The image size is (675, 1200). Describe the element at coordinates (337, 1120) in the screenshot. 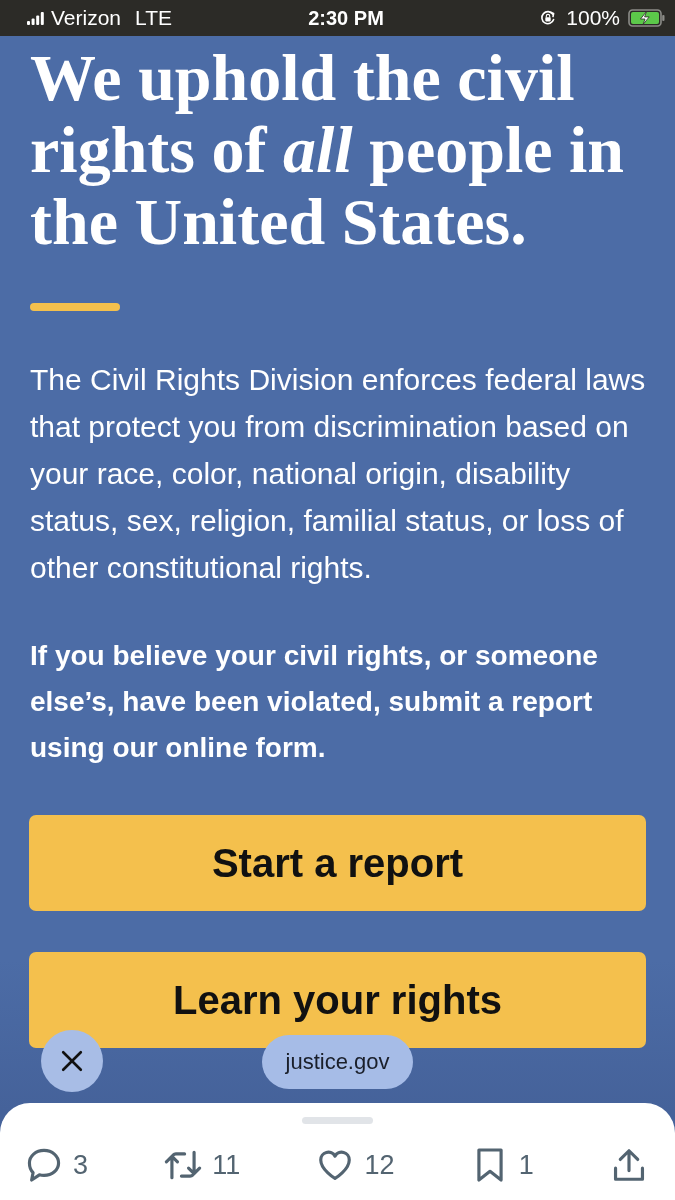

I see `sheet-handle` at that location.